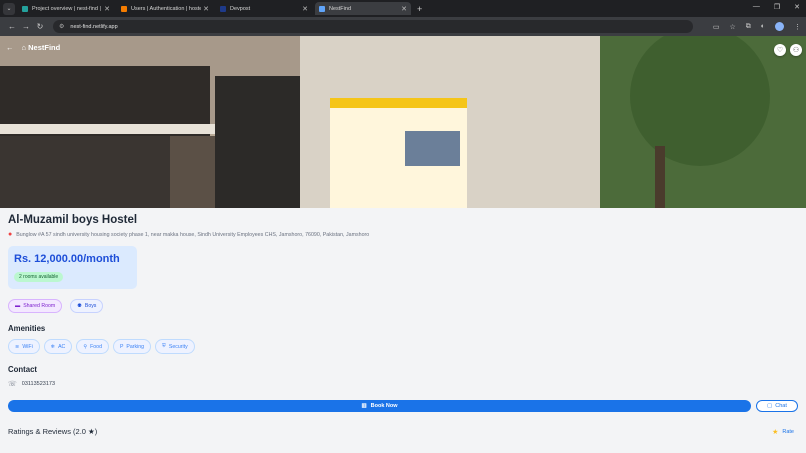  Describe the element at coordinates (62, 346) in the screenshot. I see `amenity-label: AC` at that location.